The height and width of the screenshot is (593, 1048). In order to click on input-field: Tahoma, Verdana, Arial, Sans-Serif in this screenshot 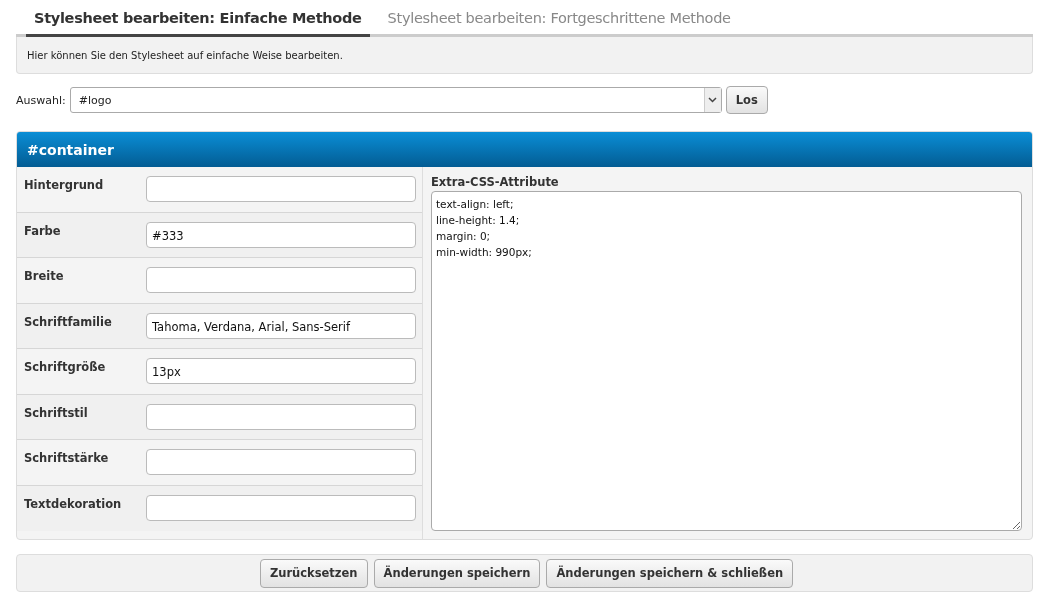, I will do `click(281, 325)`.